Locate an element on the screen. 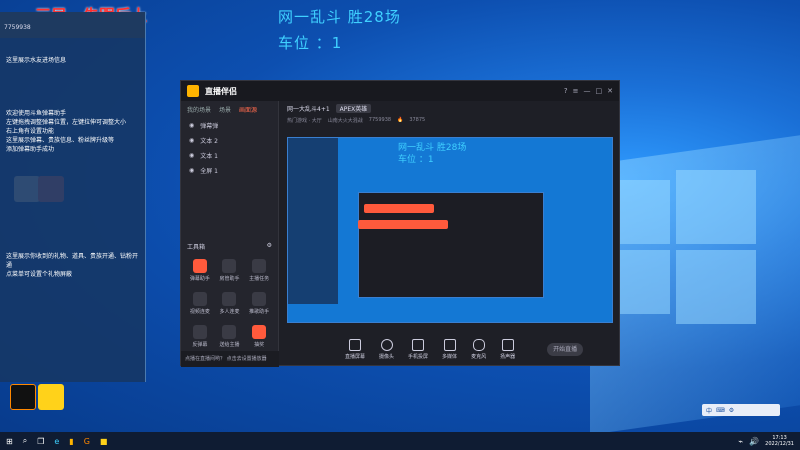  player-hint: 点播在直播间哟？ 点击去设置播放器 is located at coordinates (230, 359).